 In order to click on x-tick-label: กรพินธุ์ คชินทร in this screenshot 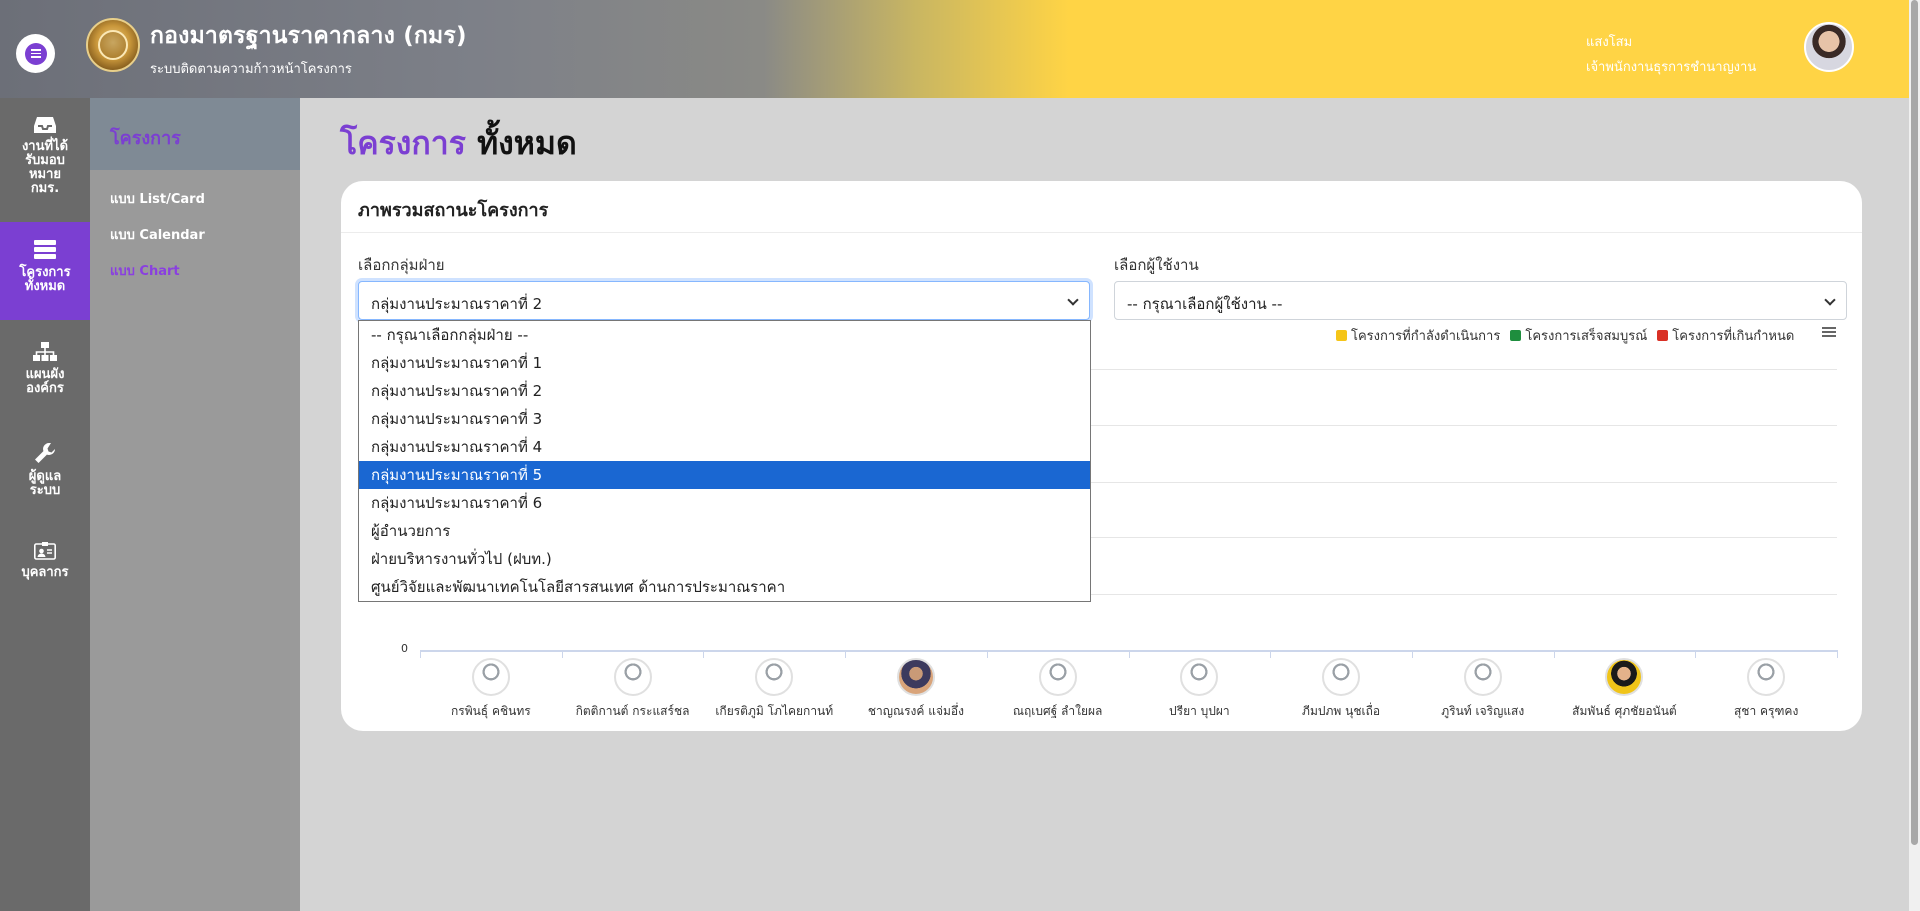, I will do `click(490, 711)`.